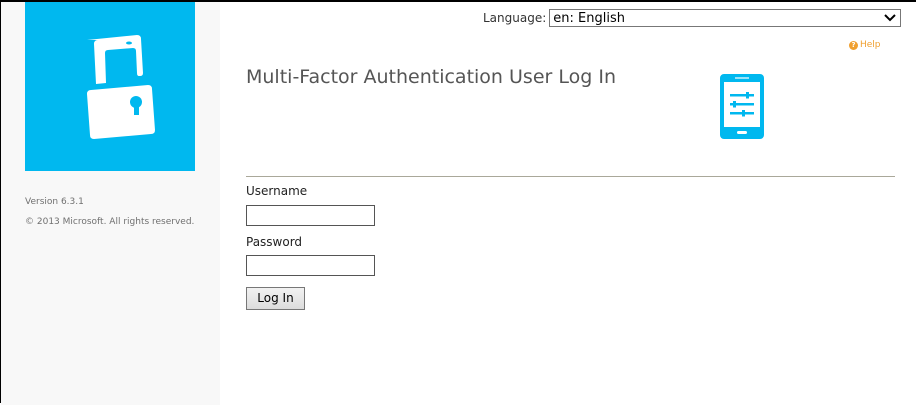  Describe the element at coordinates (431, 77) in the screenshot. I see `page-title: Multi-Factor Authentication User Log In` at that location.